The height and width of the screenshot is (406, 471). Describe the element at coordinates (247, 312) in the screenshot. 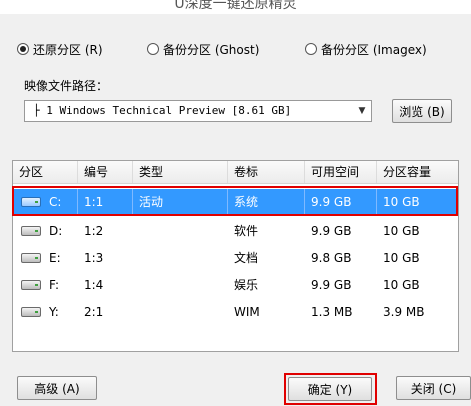

I see `cell-label: WIM` at that location.